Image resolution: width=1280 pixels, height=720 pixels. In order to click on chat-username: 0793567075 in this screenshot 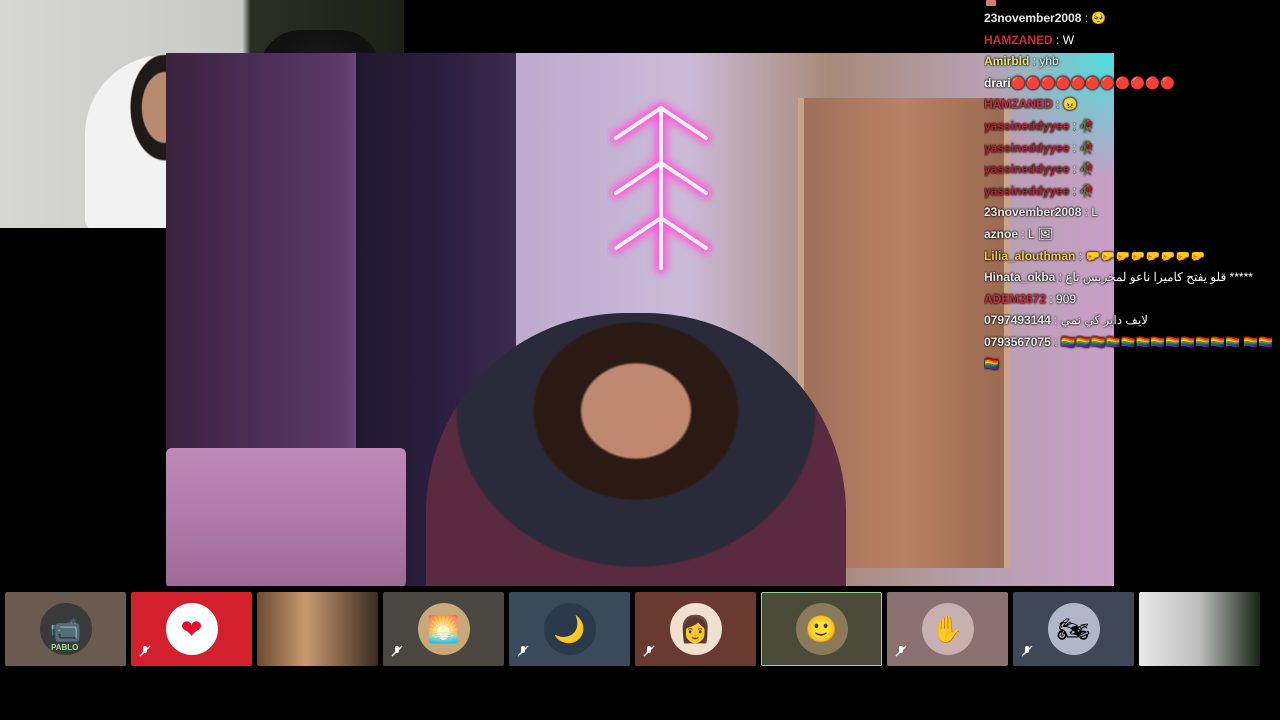, I will do `click(1017, 342)`.